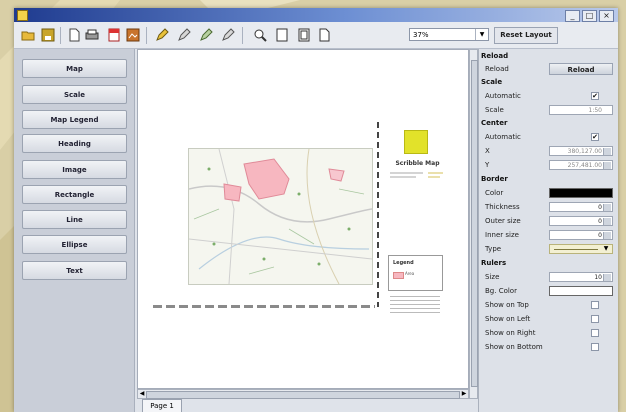  Describe the element at coordinates (572, 16) in the screenshot. I see `minimize-button: _` at that location.